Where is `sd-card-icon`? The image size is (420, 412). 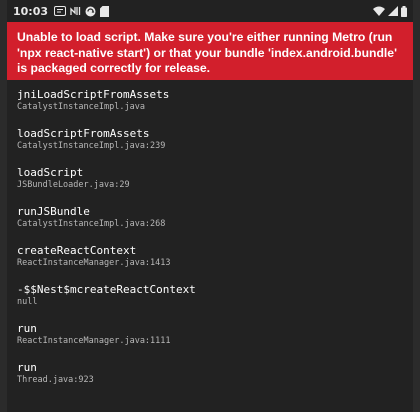 sd-card-icon is located at coordinates (105, 11).